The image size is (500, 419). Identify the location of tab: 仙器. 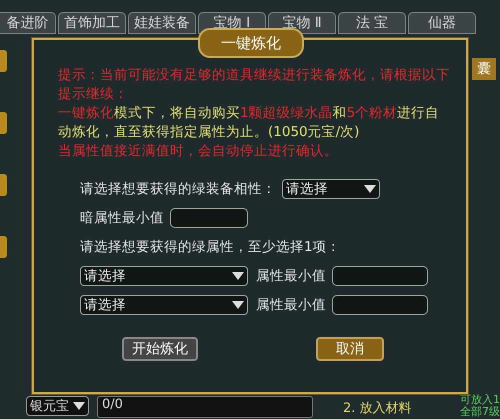
(442, 23).